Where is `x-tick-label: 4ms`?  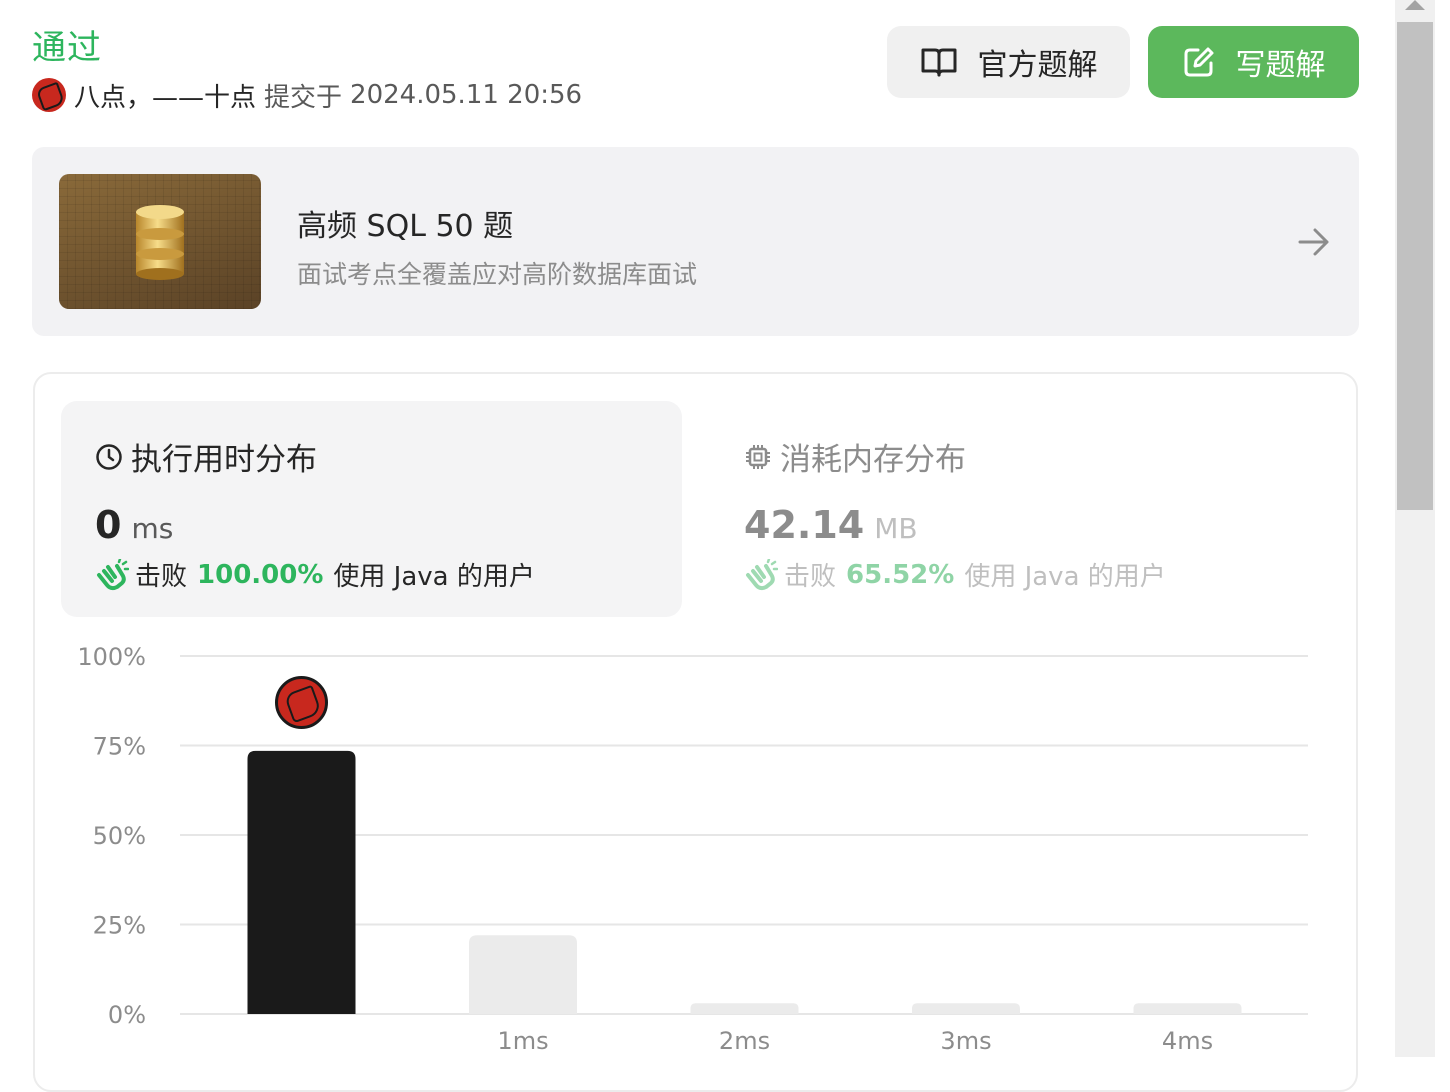 x-tick-label: 4ms is located at coordinates (1187, 1041).